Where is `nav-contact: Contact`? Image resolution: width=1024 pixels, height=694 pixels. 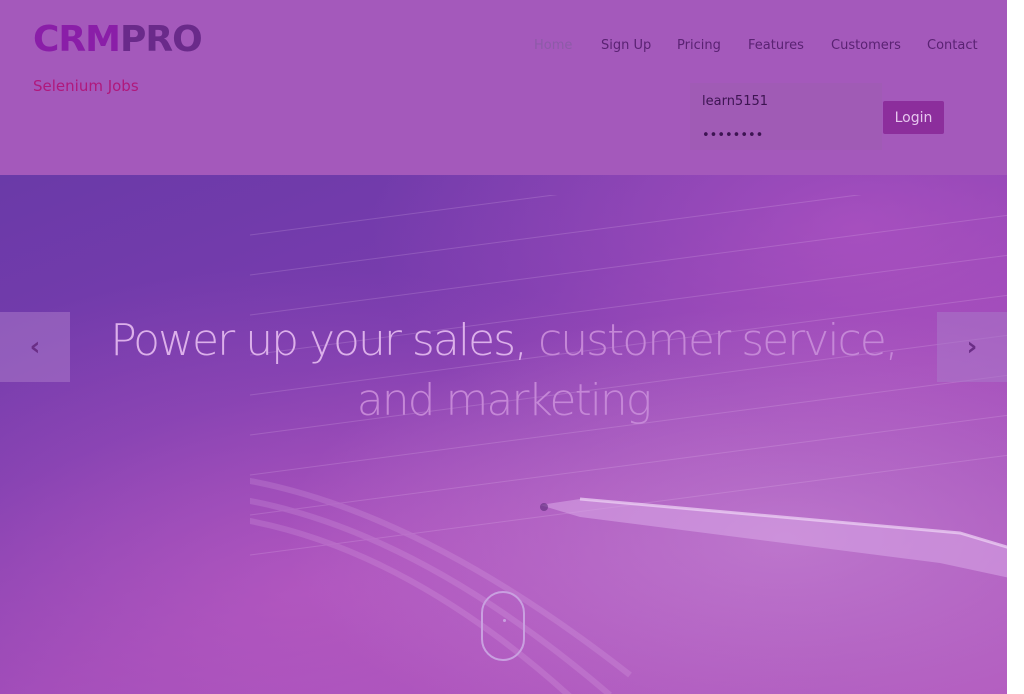 nav-contact: Contact is located at coordinates (952, 46).